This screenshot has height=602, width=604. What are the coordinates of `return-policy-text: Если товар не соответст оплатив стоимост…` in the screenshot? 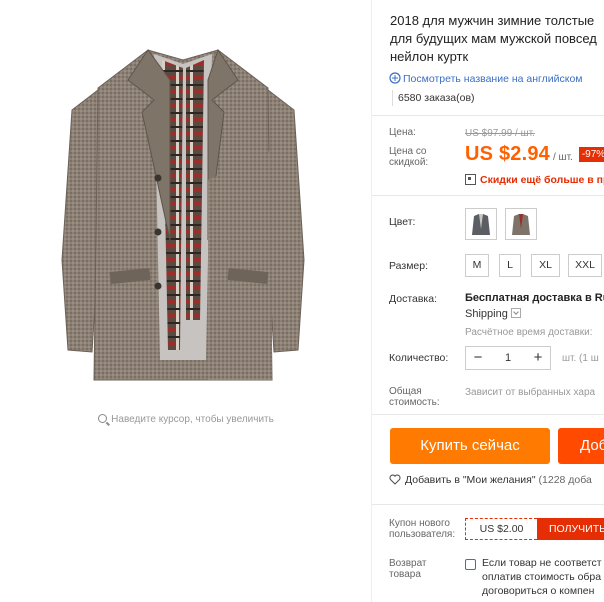 It's located at (542, 577).